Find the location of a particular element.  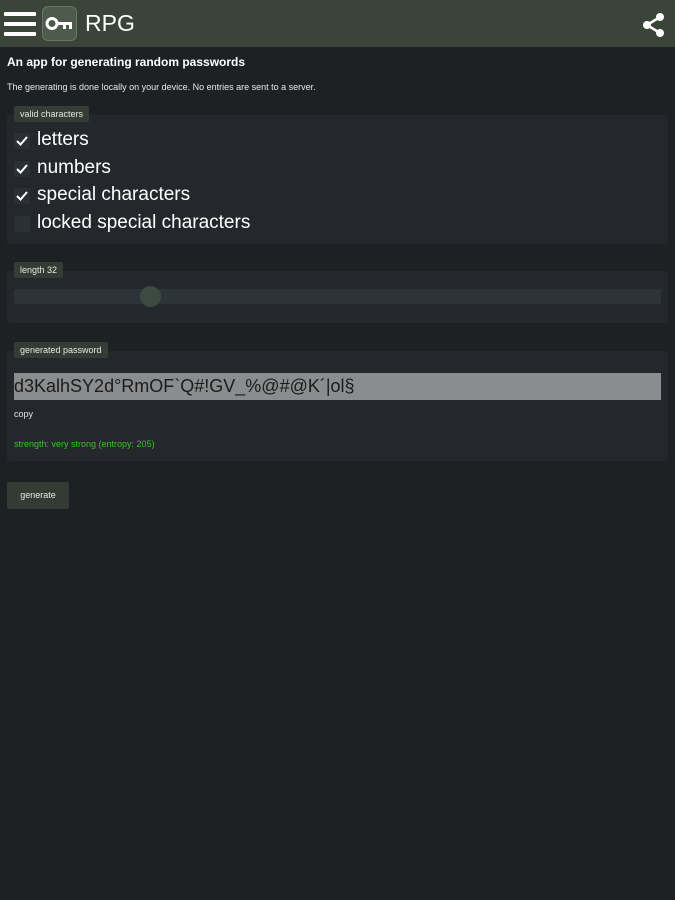

special-characters-label: special characters is located at coordinates (114, 194).